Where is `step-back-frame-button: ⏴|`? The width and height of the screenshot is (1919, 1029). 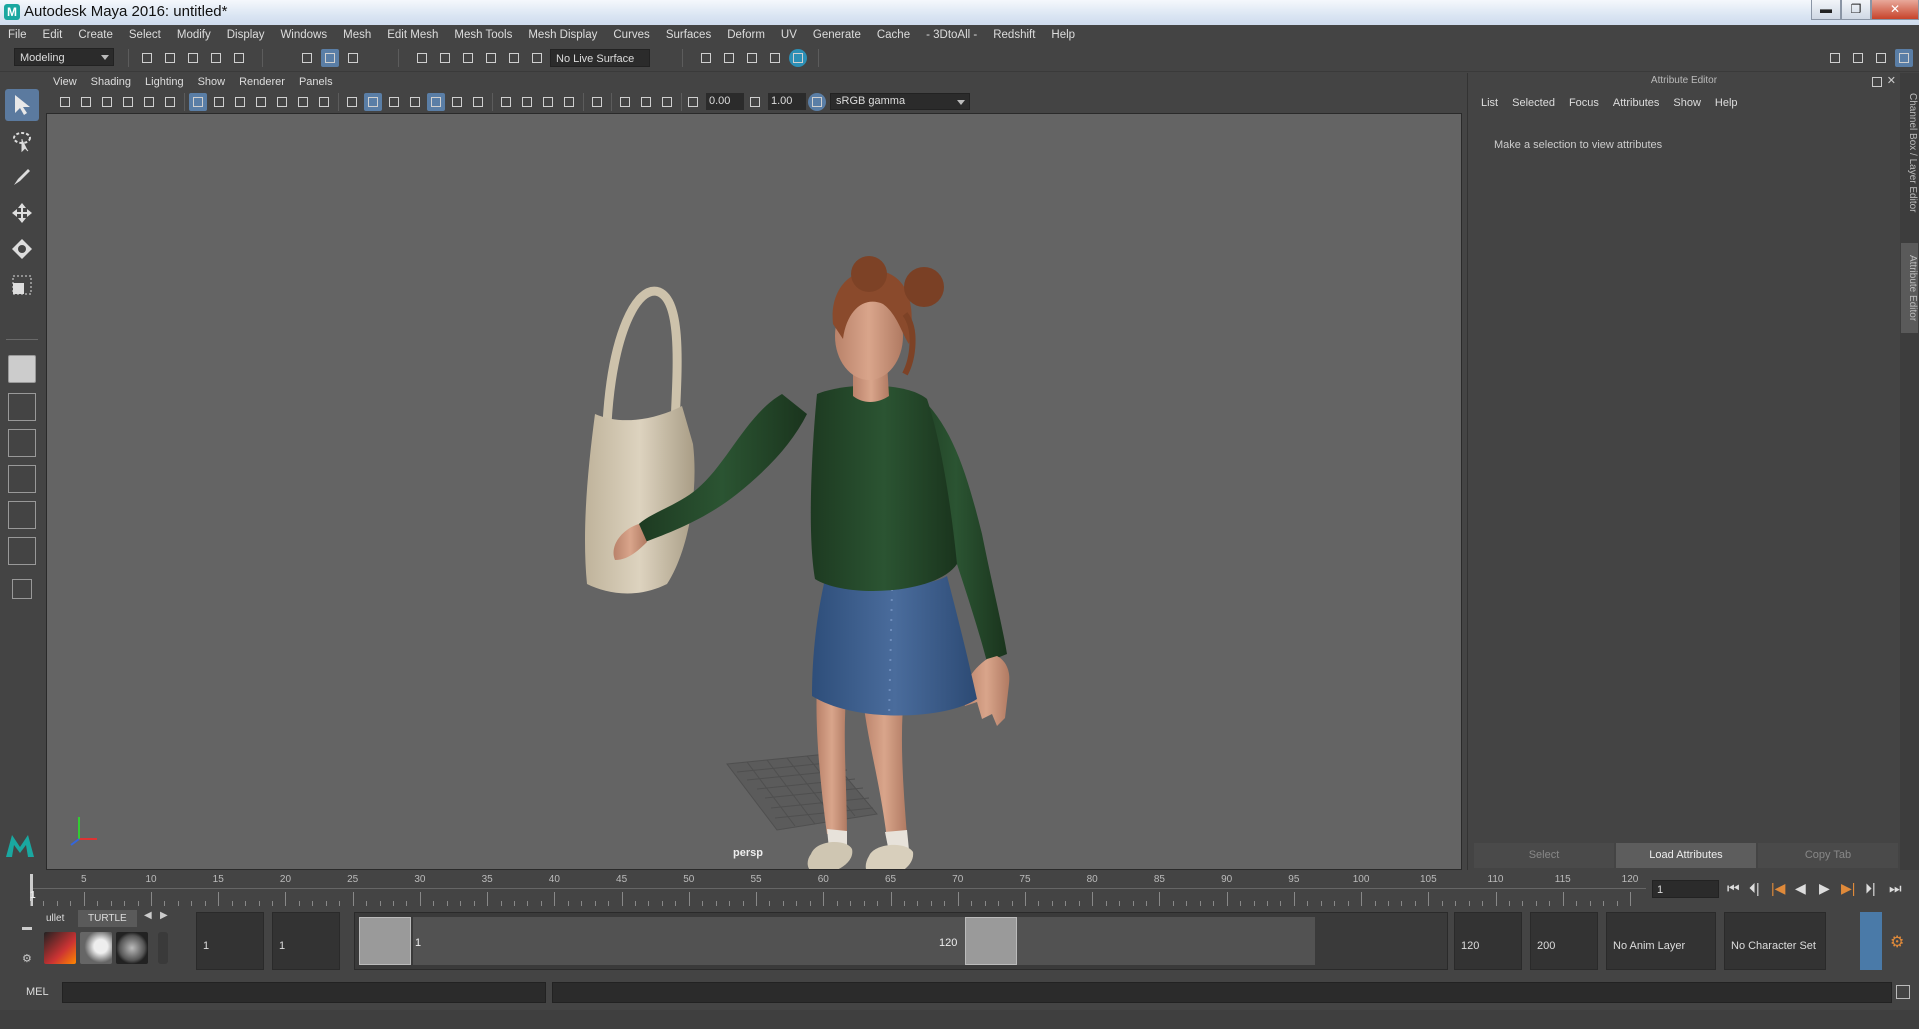 step-back-frame-button: ⏴| is located at coordinates (1754, 888).